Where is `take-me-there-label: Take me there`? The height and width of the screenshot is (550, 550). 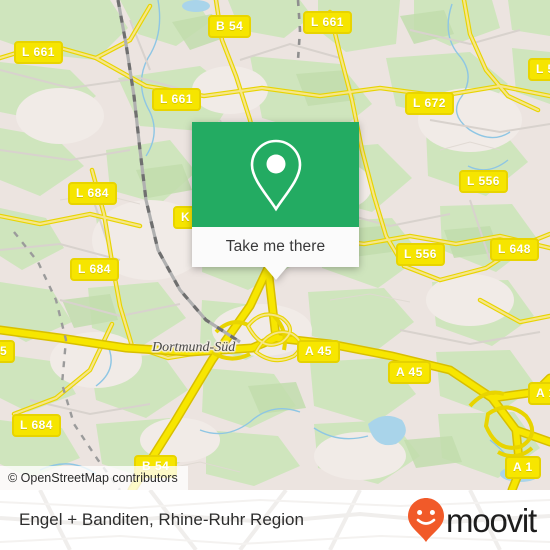
take-me-there-label: Take me there is located at coordinates (275, 246).